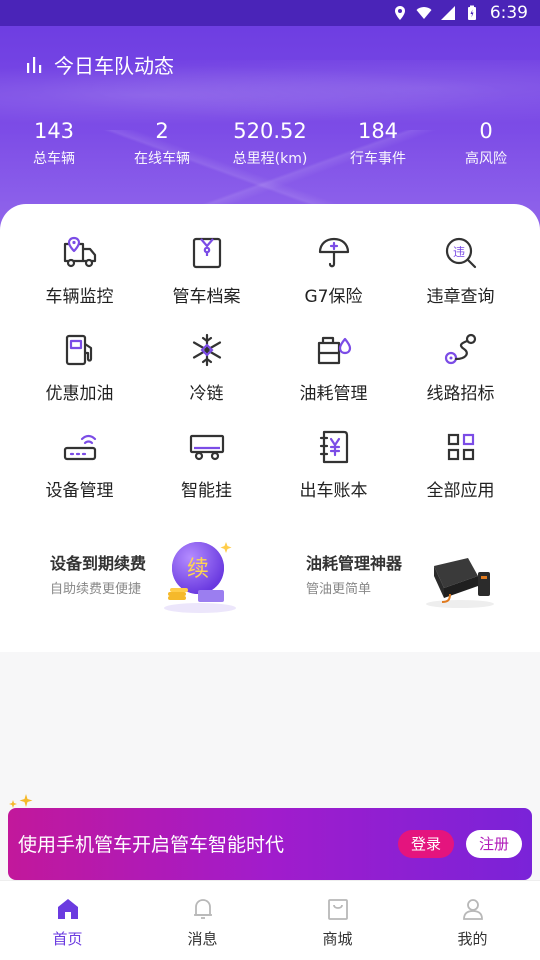 This screenshot has height=960, width=540. I want to click on grid-item-cold-chain: 冷链, so click(206, 367).